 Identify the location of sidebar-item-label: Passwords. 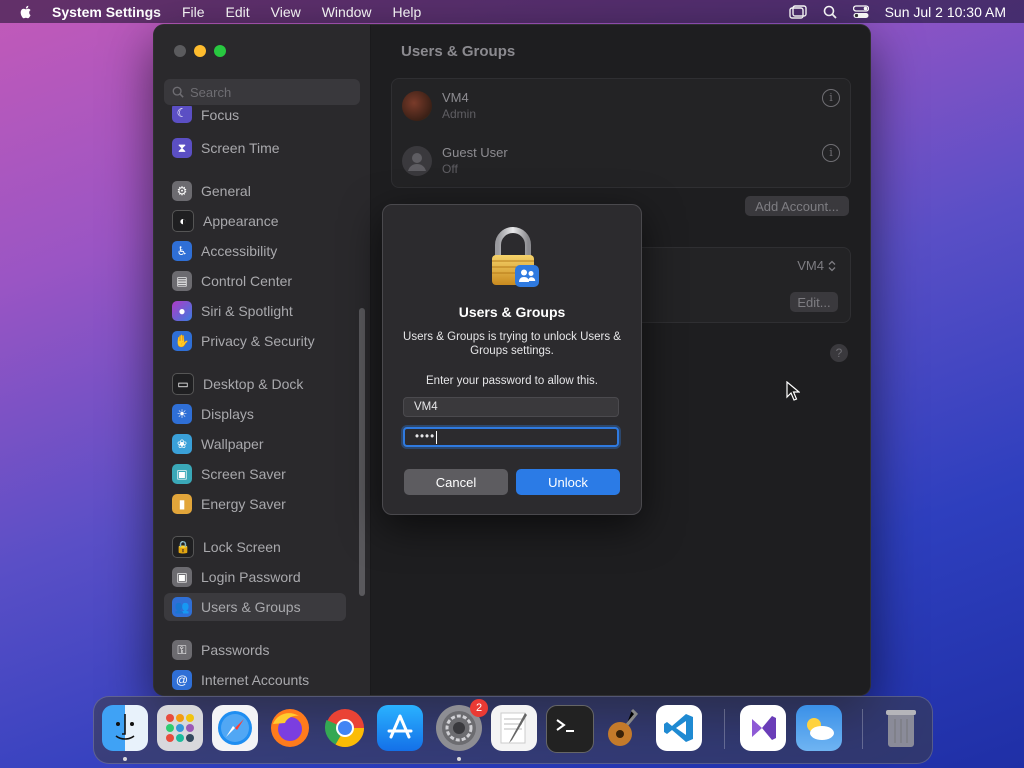
(235, 650).